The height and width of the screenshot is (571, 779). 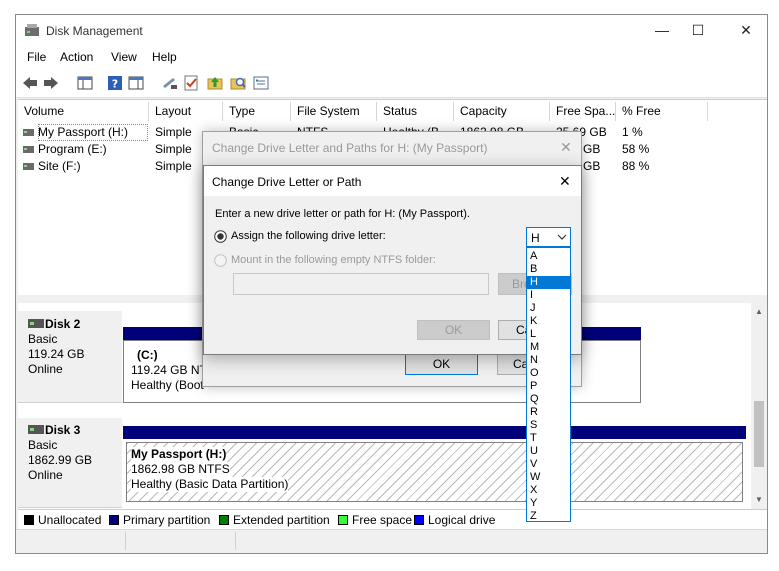 What do you see at coordinates (636, 149) in the screenshot?
I see `cell-percent-free: 58 %` at bounding box center [636, 149].